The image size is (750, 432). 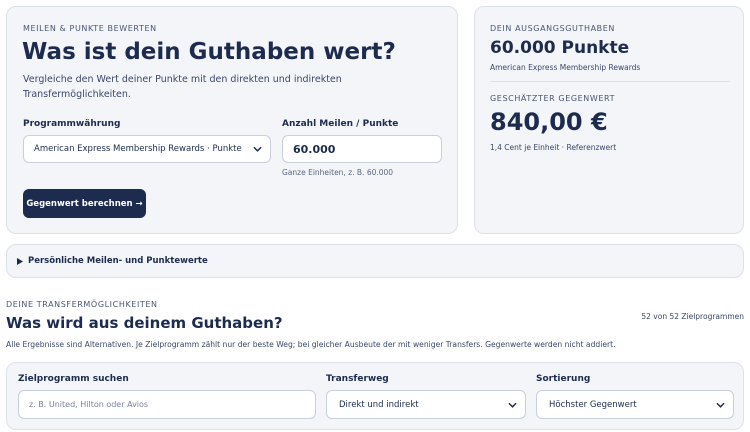 What do you see at coordinates (375, 261) in the screenshot?
I see `personal-values-toggle: Persönliche Meilen- und Punktewerte` at bounding box center [375, 261].